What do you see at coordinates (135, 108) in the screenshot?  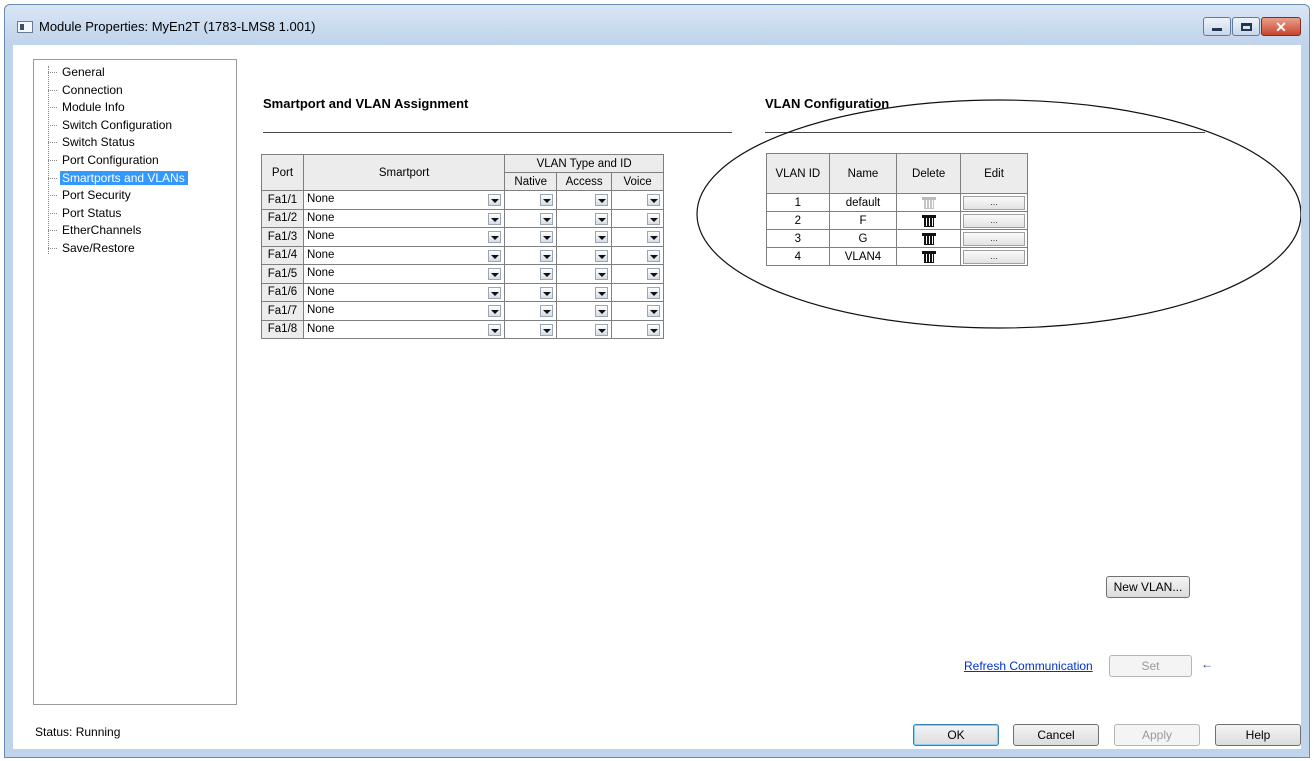 I see `tree-item-module-info: Module Info` at bounding box center [135, 108].